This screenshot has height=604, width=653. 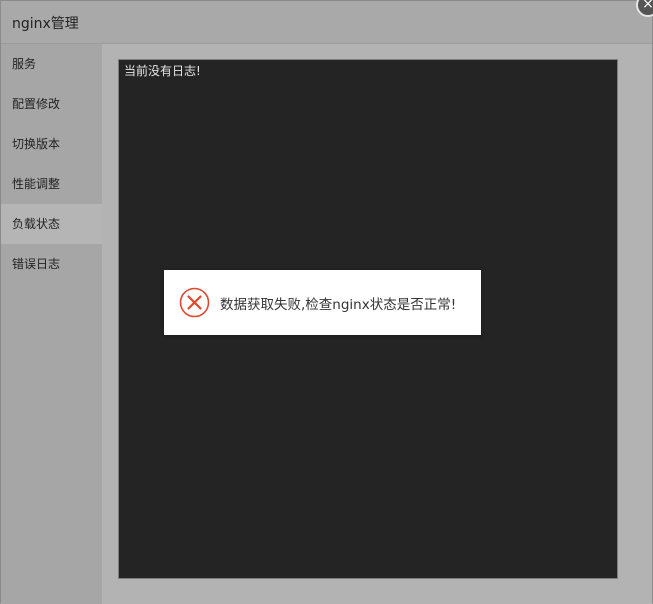 I want to click on error-message-dialog: 数据获取失败,检查nginx状态是否正常!, so click(x=322, y=302).